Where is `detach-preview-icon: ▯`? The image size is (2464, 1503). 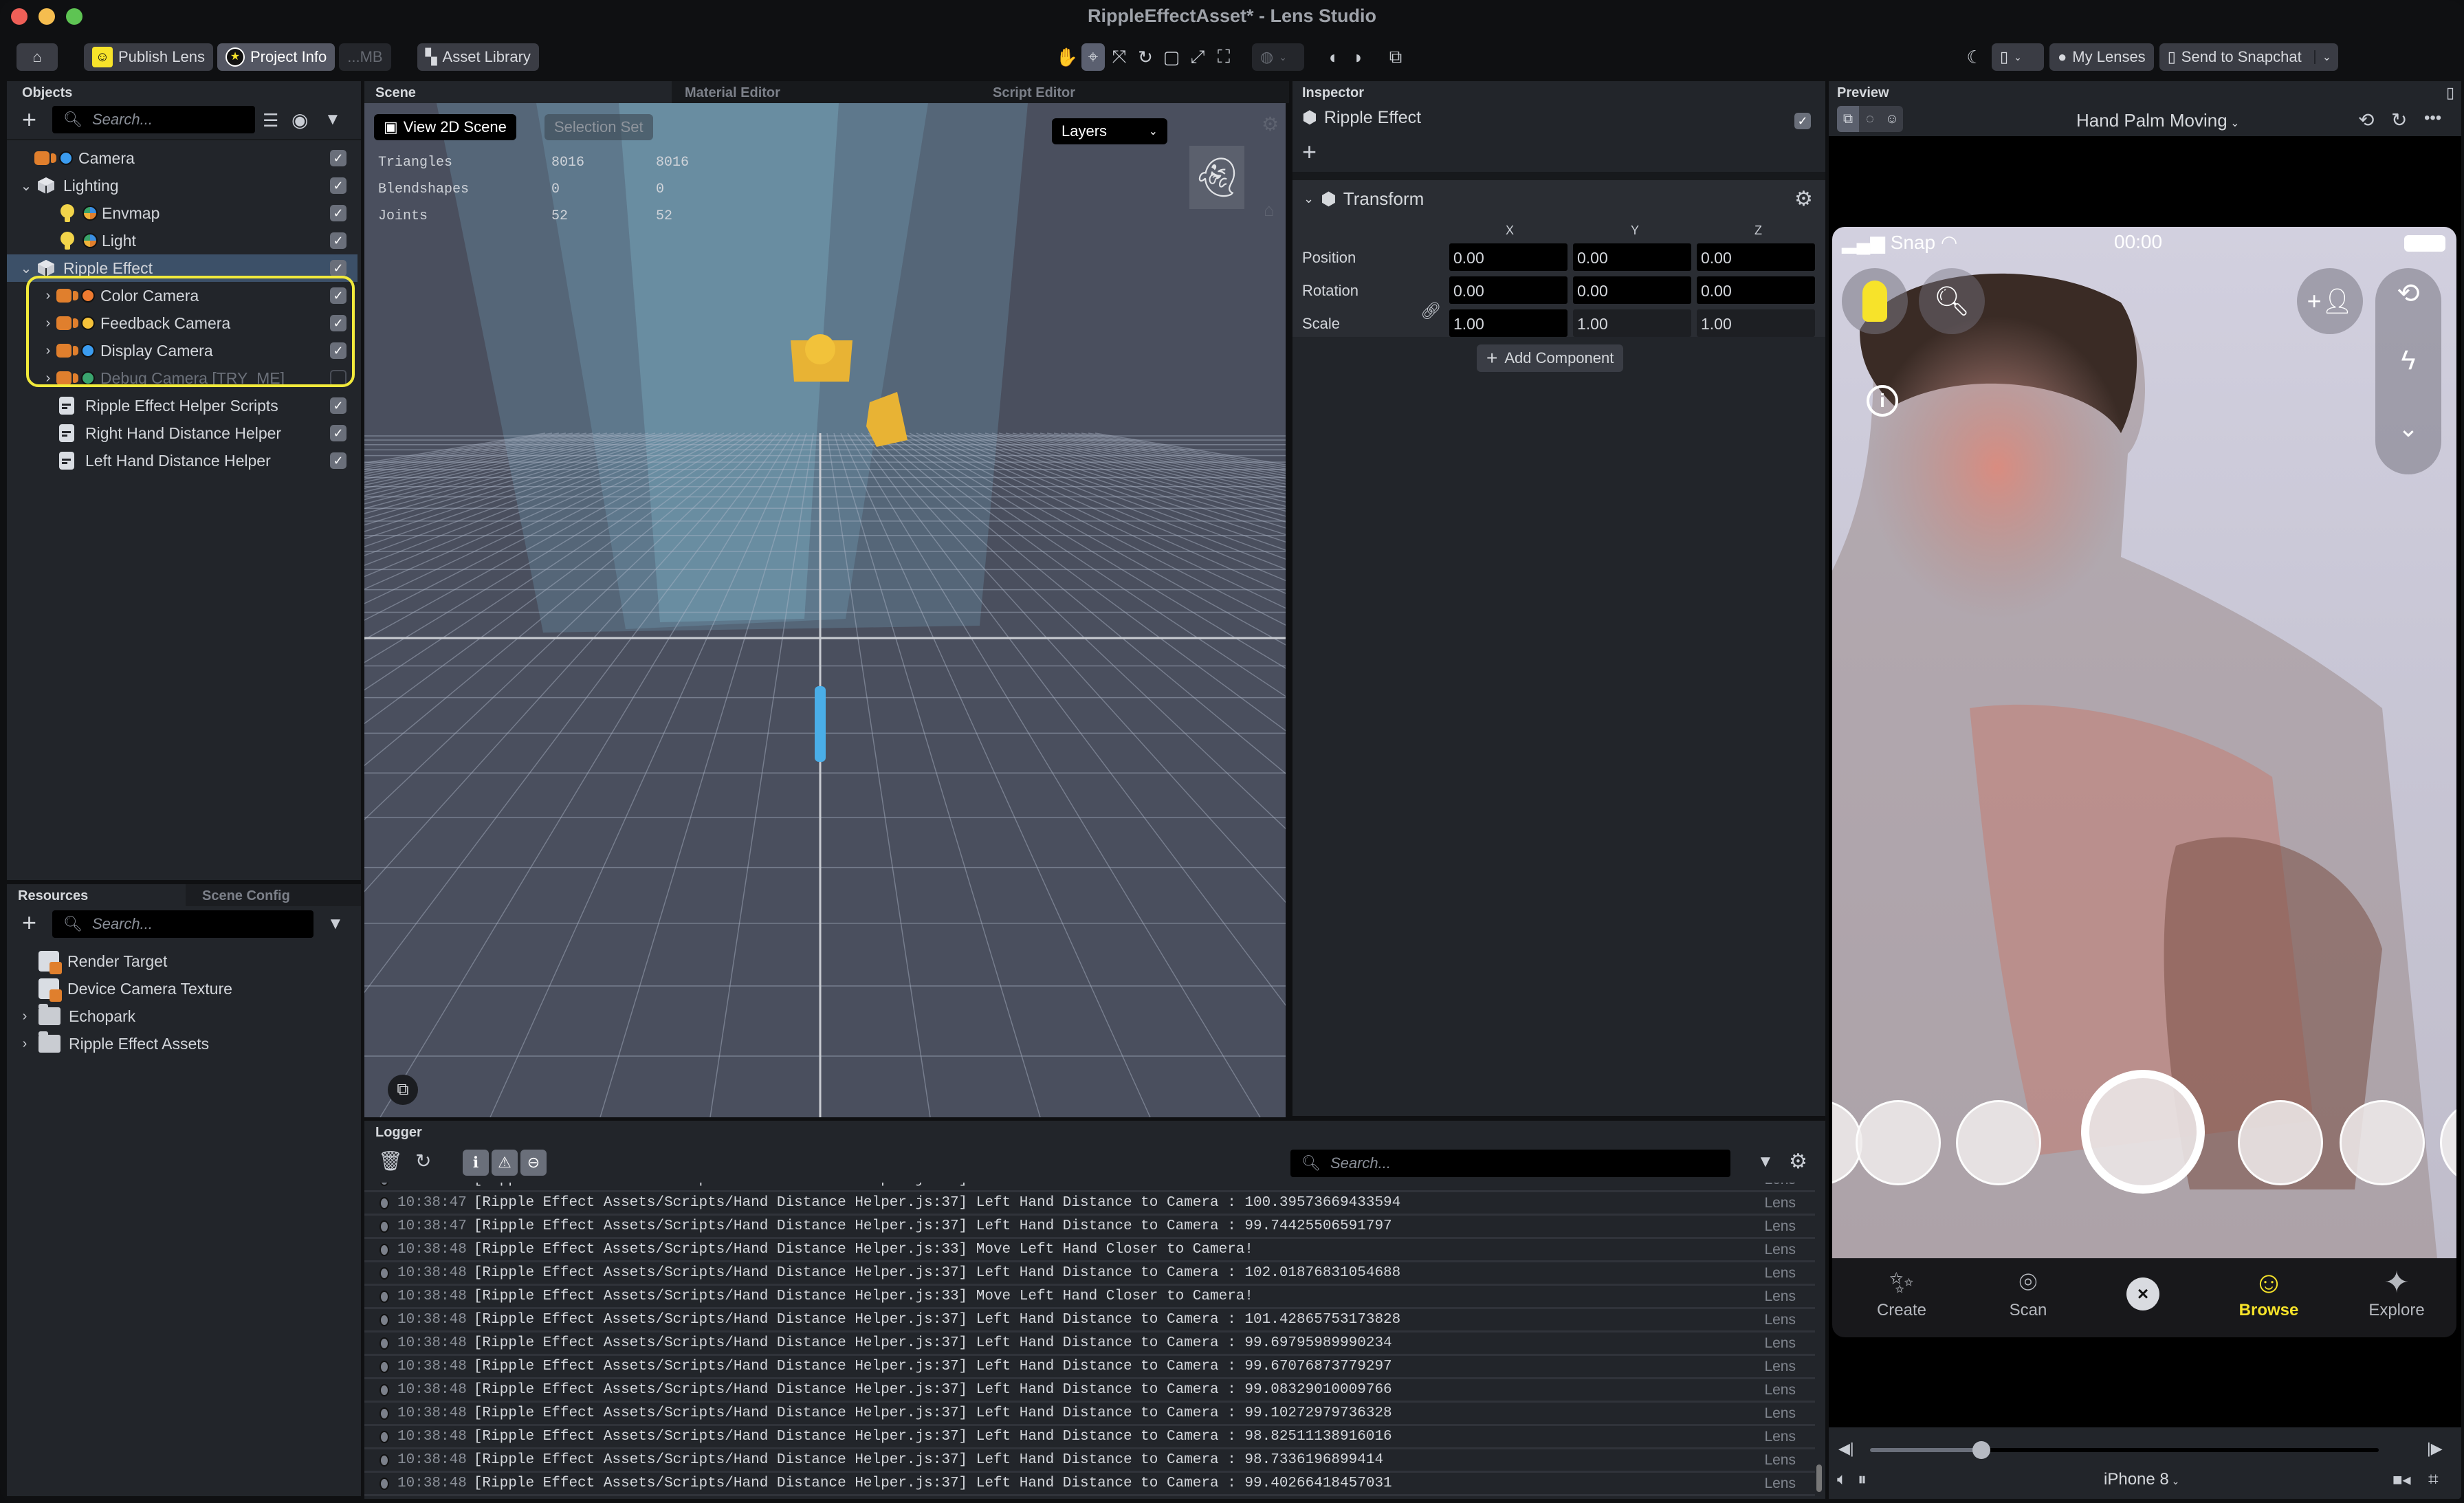
detach-preview-icon: ▯ is located at coordinates (2450, 93).